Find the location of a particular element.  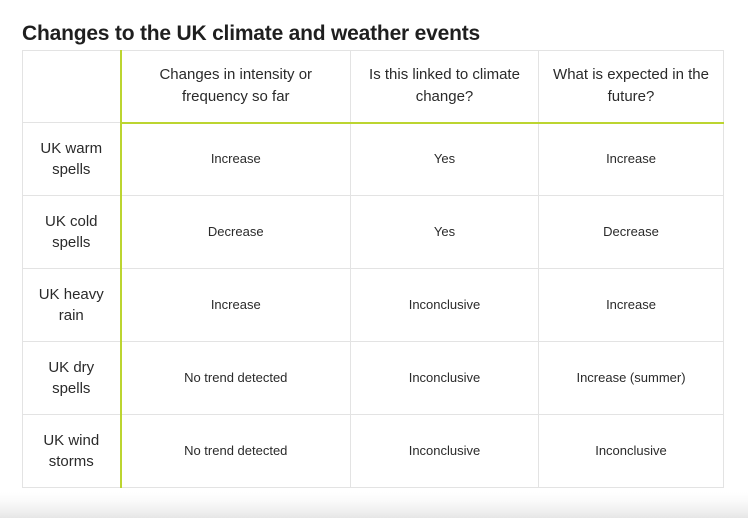

row-label-uk-heavy-rain: UK heavy rain is located at coordinates (72, 305).